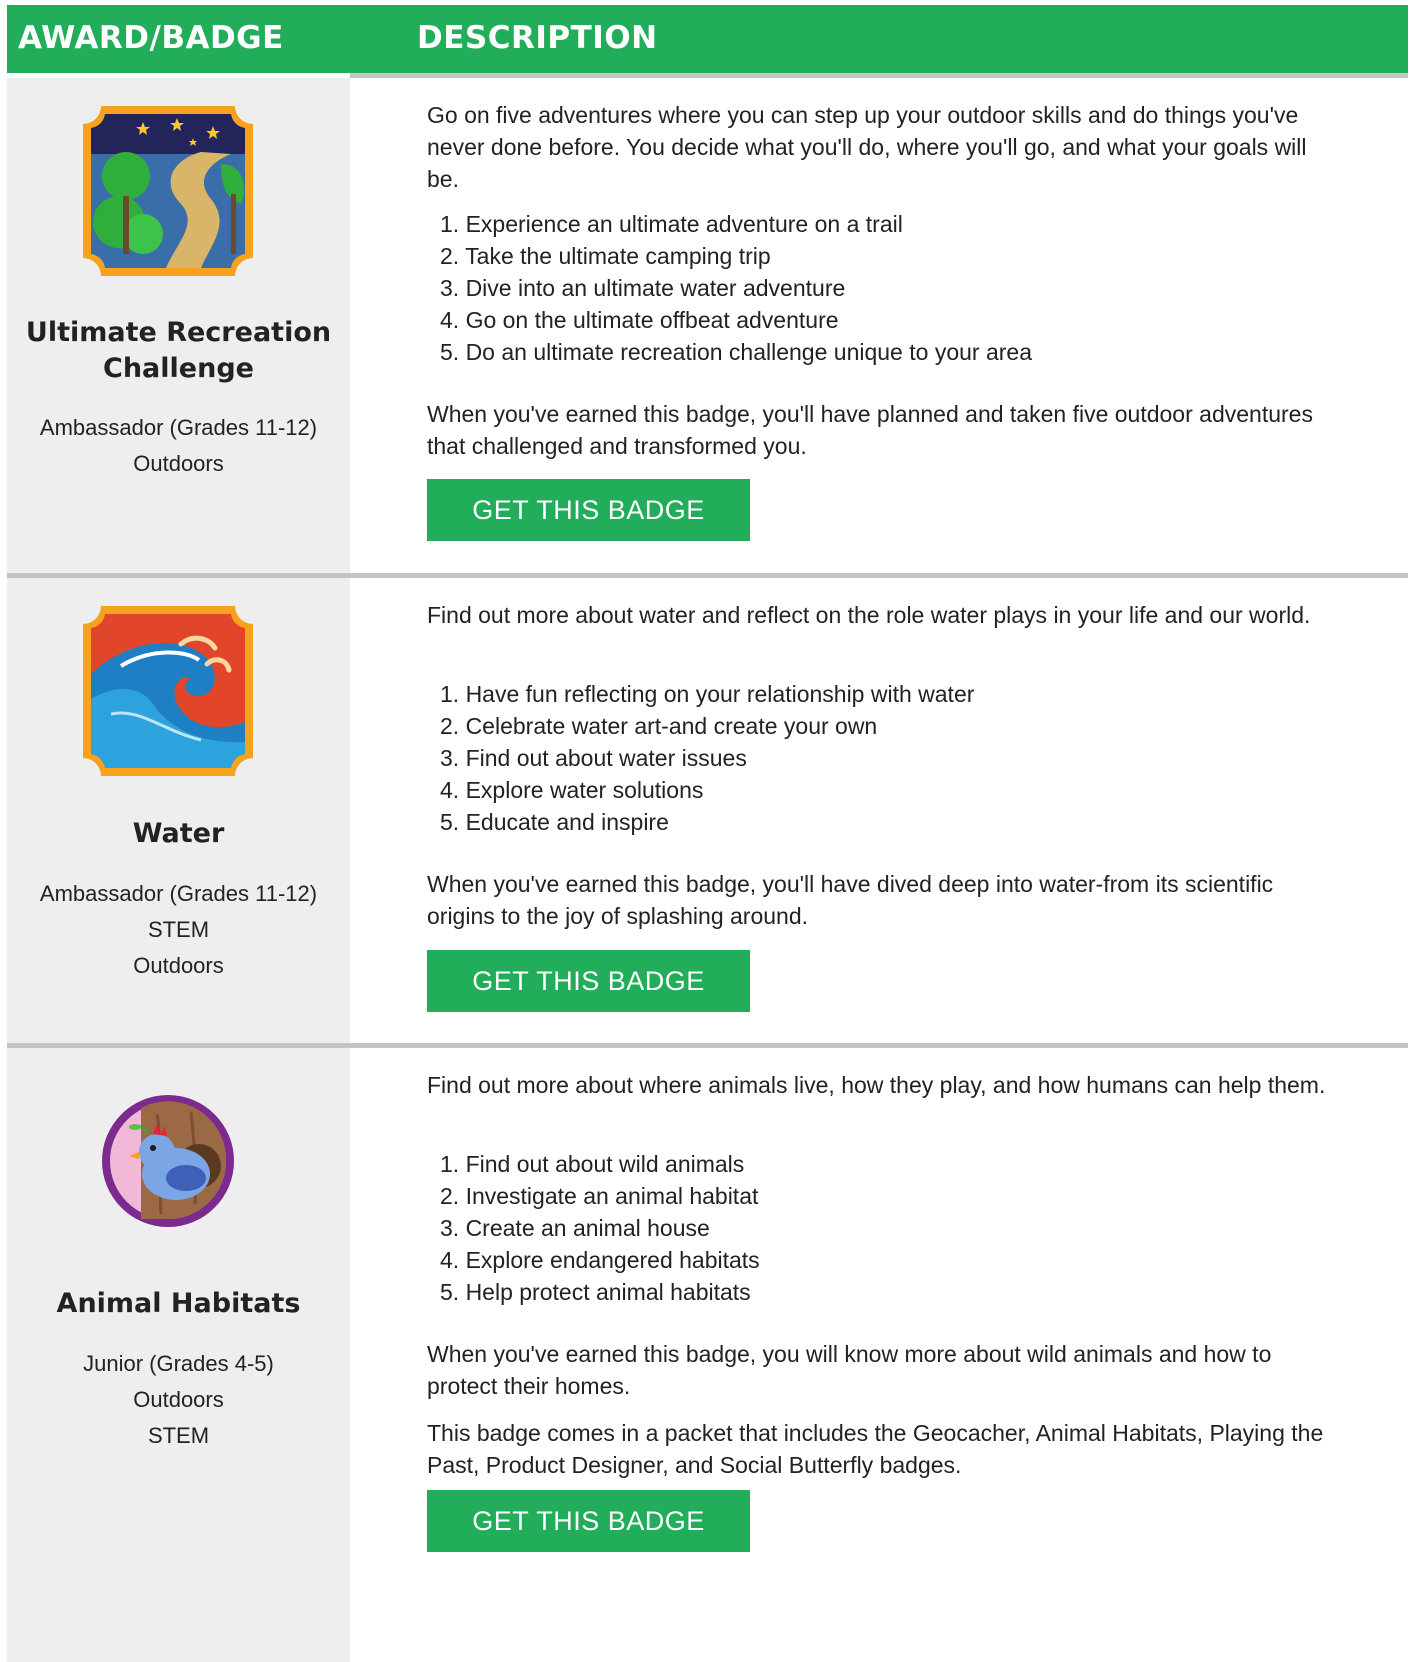 The image size is (1412, 1662). I want to click on list-item: 2. Investigate an animal habitat, so click(599, 1196).